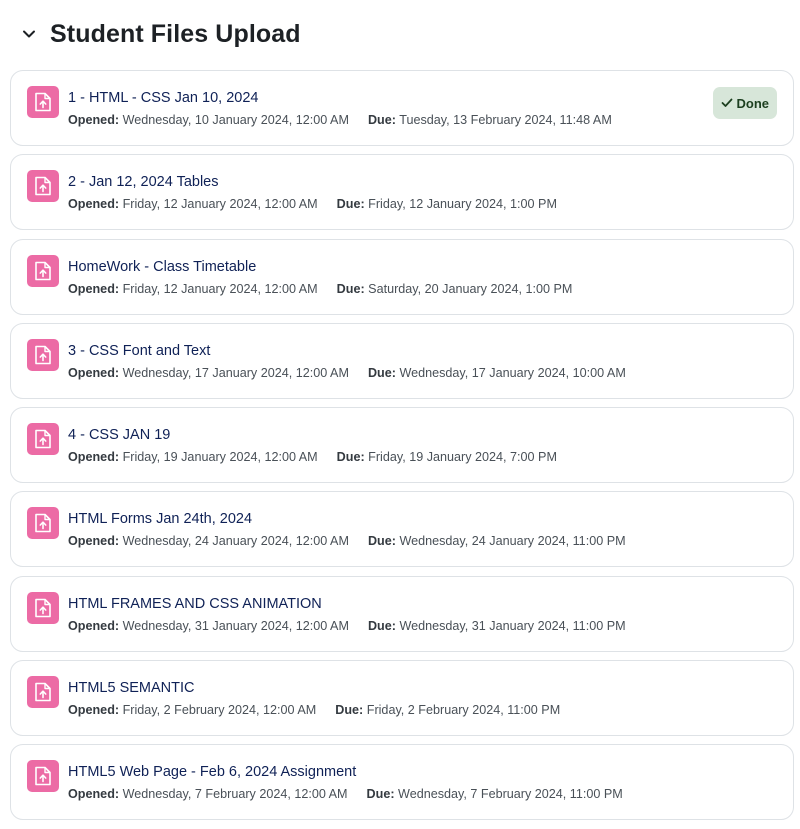 This screenshot has height=829, width=800. I want to click on activity-link: HTML Forms Jan 24th, 2024, so click(160, 519).